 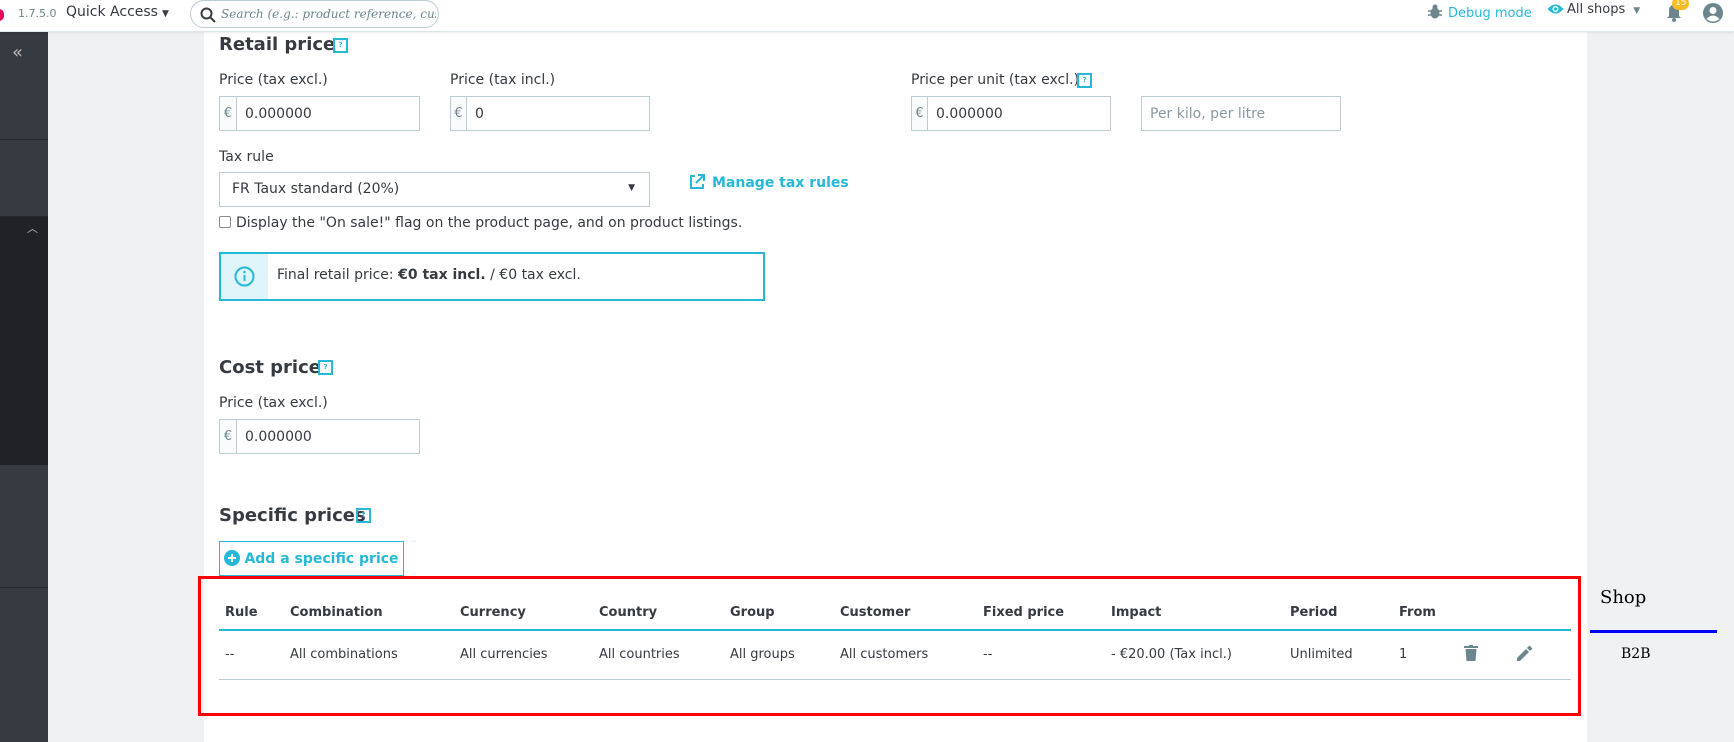 What do you see at coordinates (17, 52) in the screenshot?
I see `collapse-sidebar-icon: «` at bounding box center [17, 52].